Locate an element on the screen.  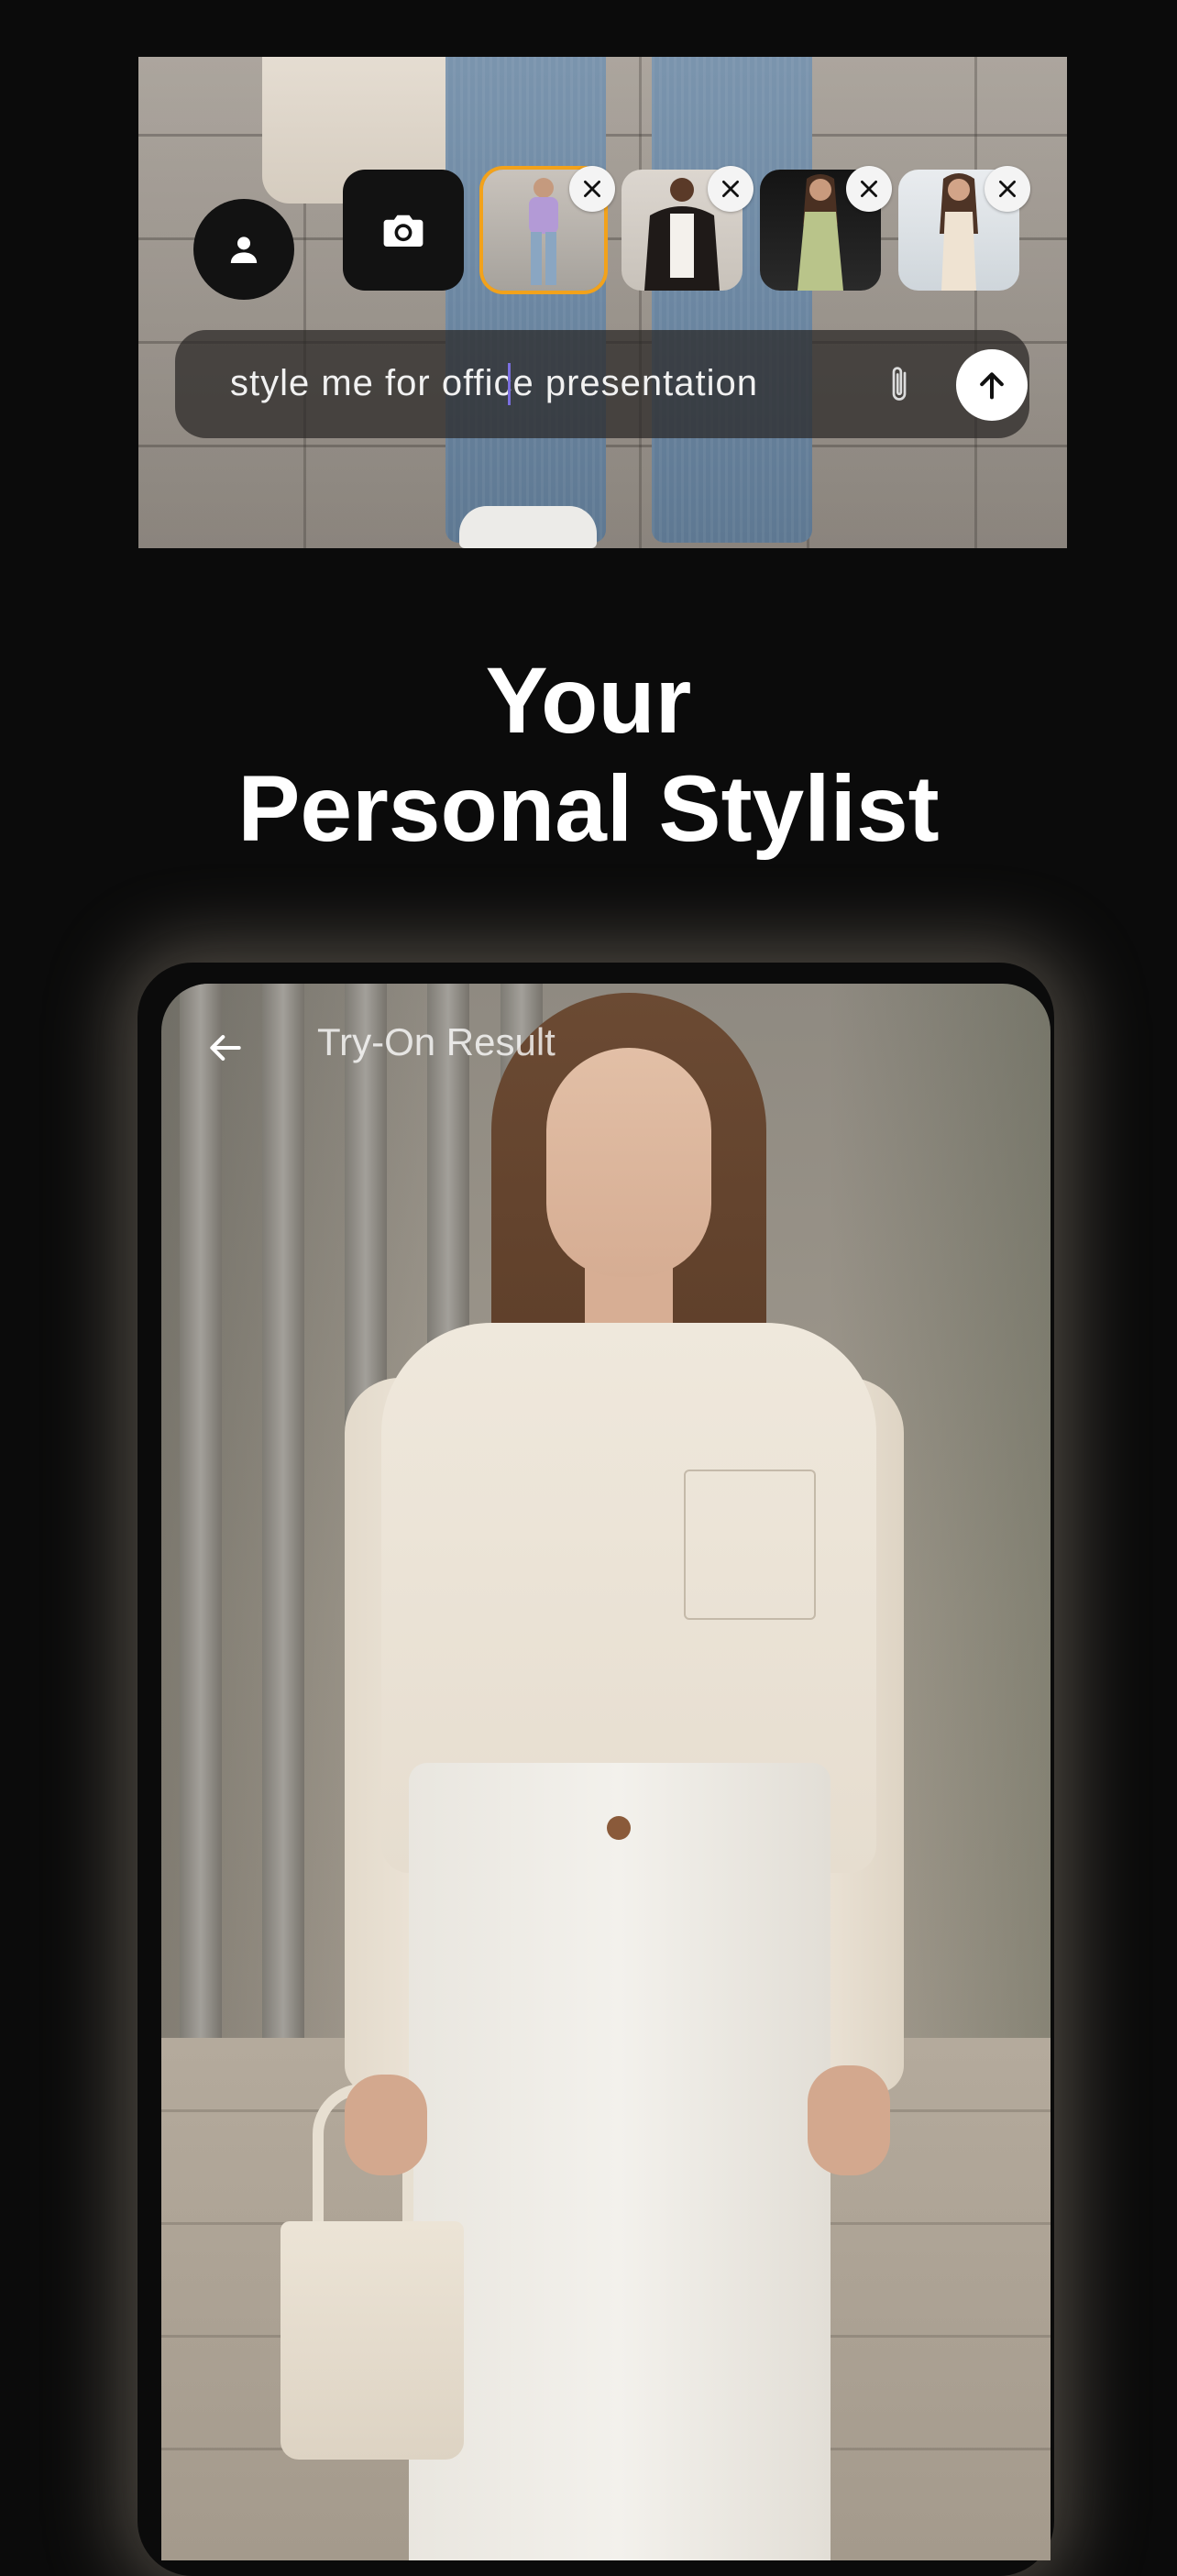
camera-icon is located at coordinates (403, 231).